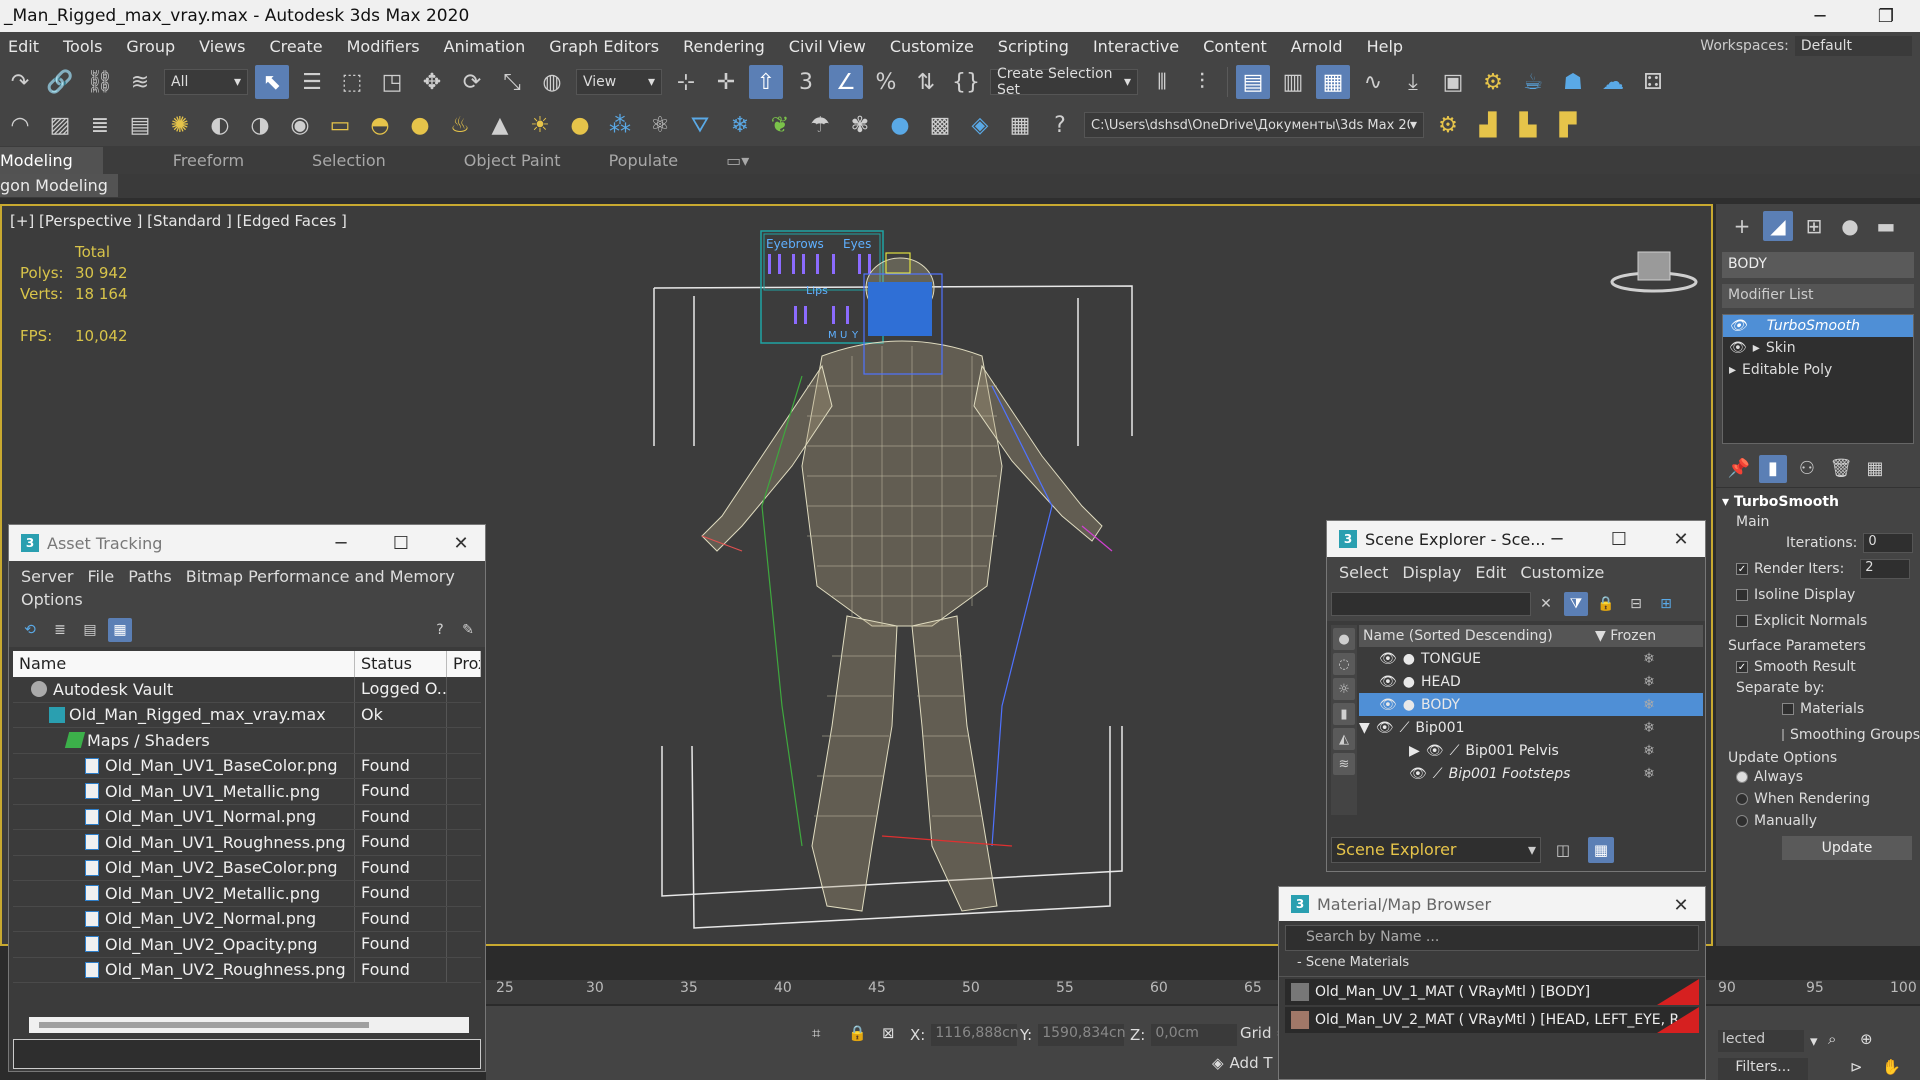 The height and width of the screenshot is (1080, 1920). Describe the element at coordinates (1613, 82) in the screenshot. I see `render-active-icon: ☁` at that location.